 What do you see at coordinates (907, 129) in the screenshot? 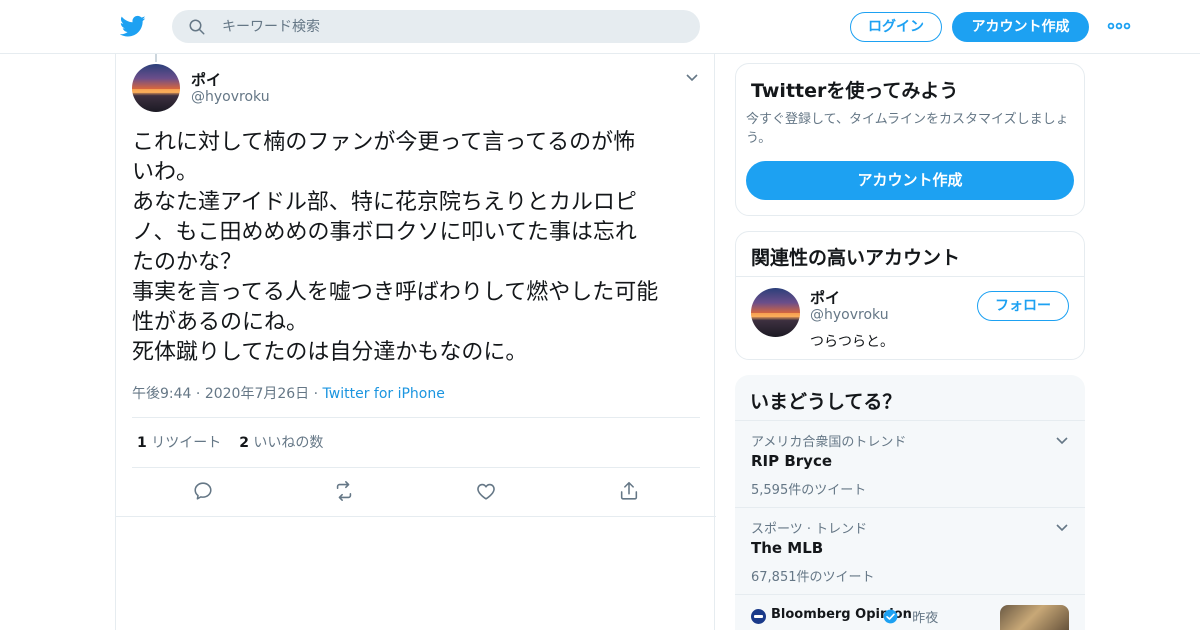
I see `signup-card-subtitle: 今すぐ登録して、タイムラインをカスタマイズしましょう。` at bounding box center [907, 129].